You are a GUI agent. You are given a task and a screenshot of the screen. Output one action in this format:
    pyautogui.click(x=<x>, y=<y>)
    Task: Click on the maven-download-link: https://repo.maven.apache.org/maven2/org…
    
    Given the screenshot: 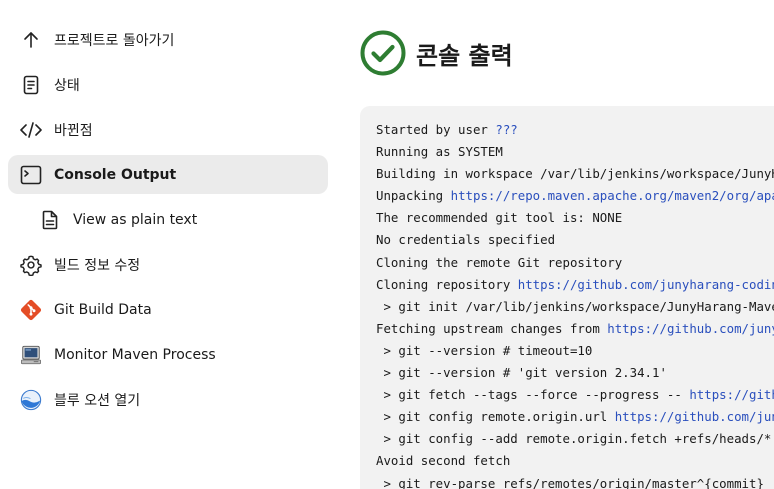 What is the action you would take?
    pyautogui.click(x=612, y=195)
    